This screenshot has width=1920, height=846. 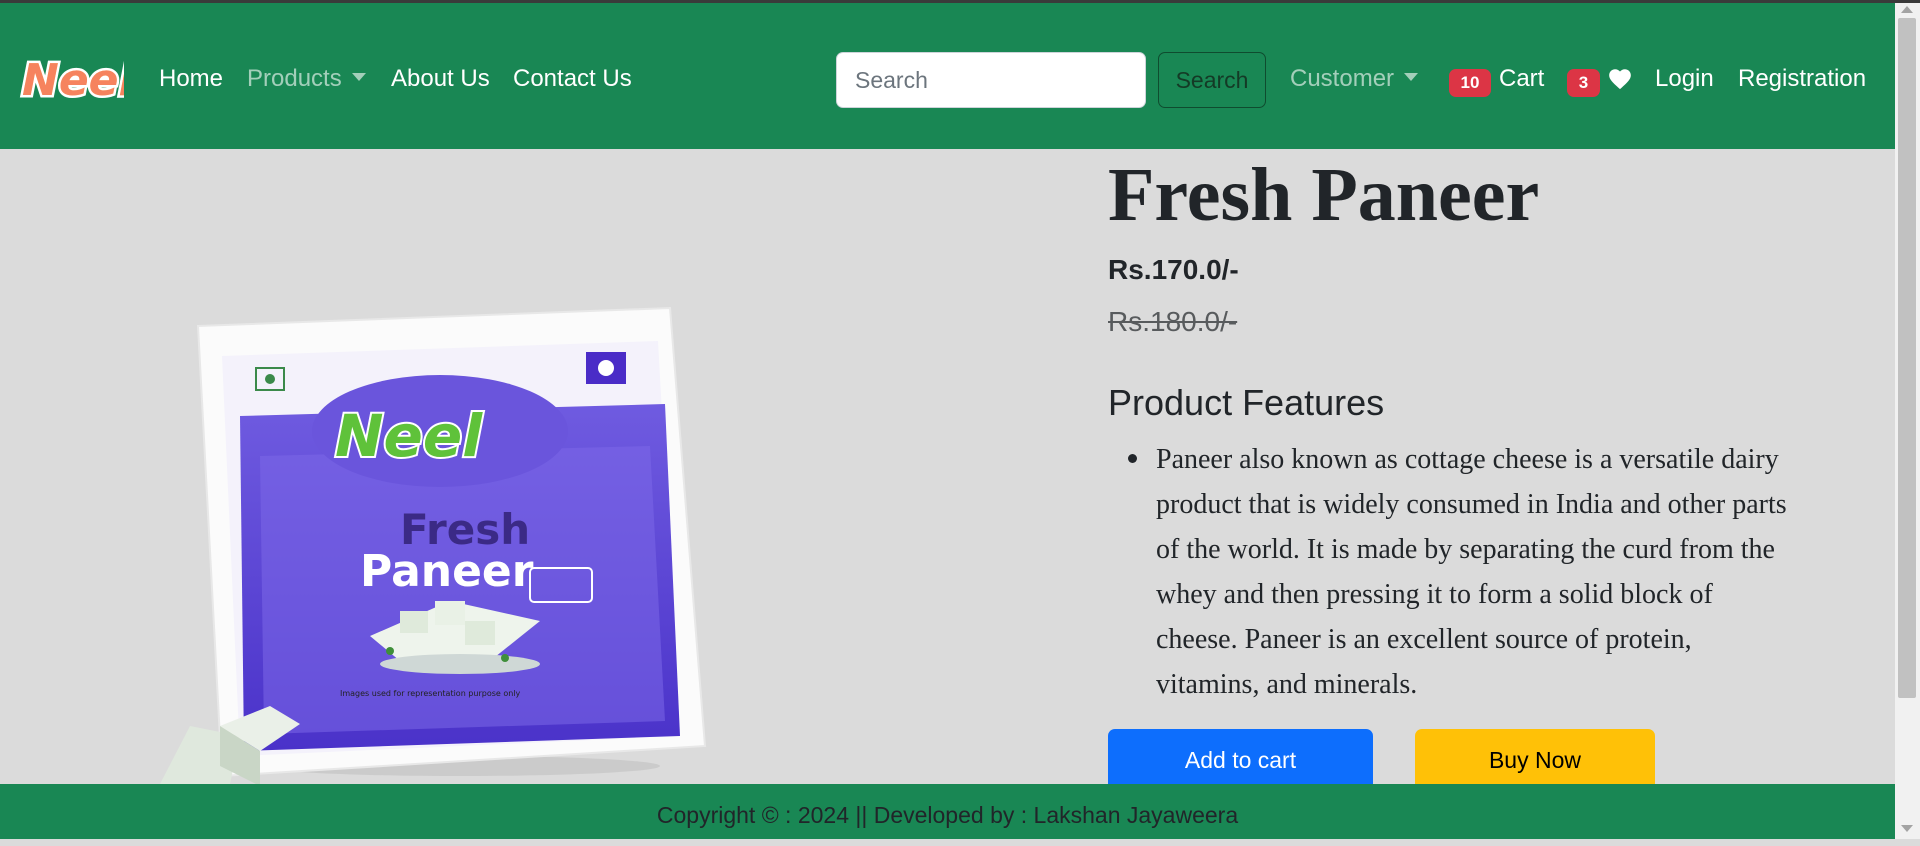 I want to click on scroll-up-arrow-icon, so click(x=1907, y=9).